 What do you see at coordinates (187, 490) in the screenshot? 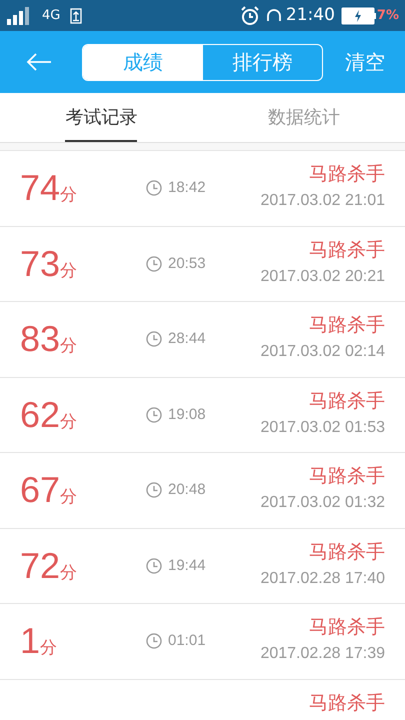
I see `duration-text: 20:48` at bounding box center [187, 490].